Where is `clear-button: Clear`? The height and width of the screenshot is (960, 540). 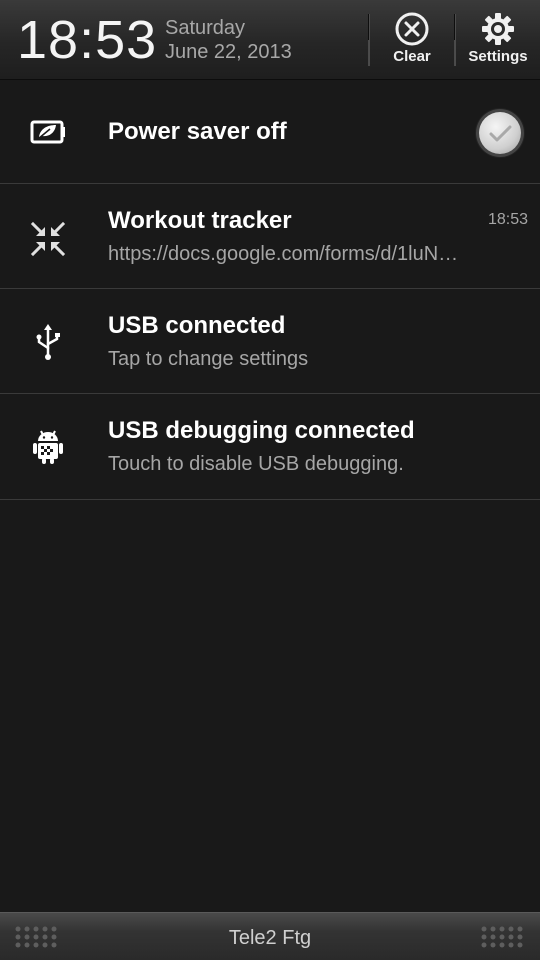 clear-button: Clear is located at coordinates (412, 40).